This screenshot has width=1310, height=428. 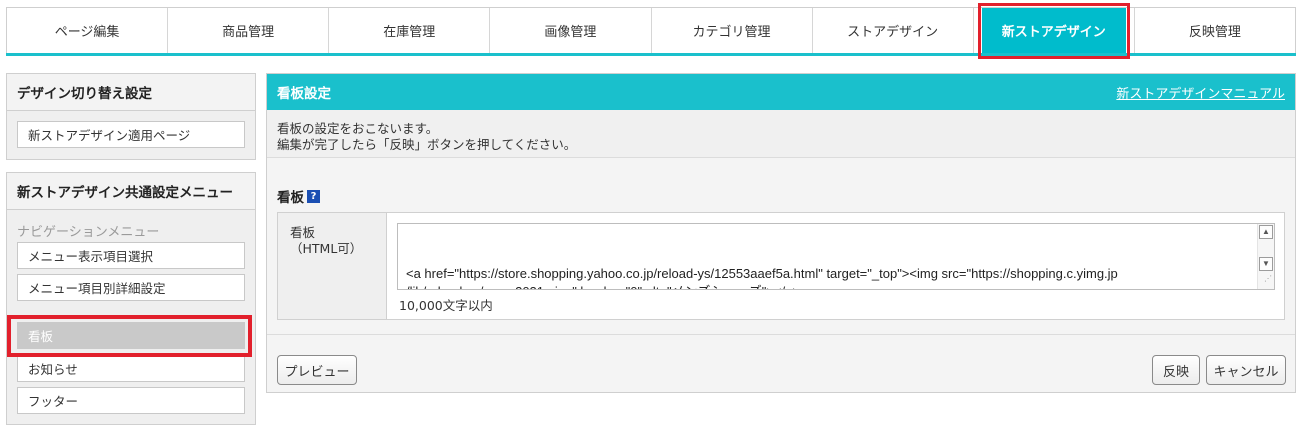 What do you see at coordinates (317, 370) in the screenshot?
I see `preview-button: プレビュー` at bounding box center [317, 370].